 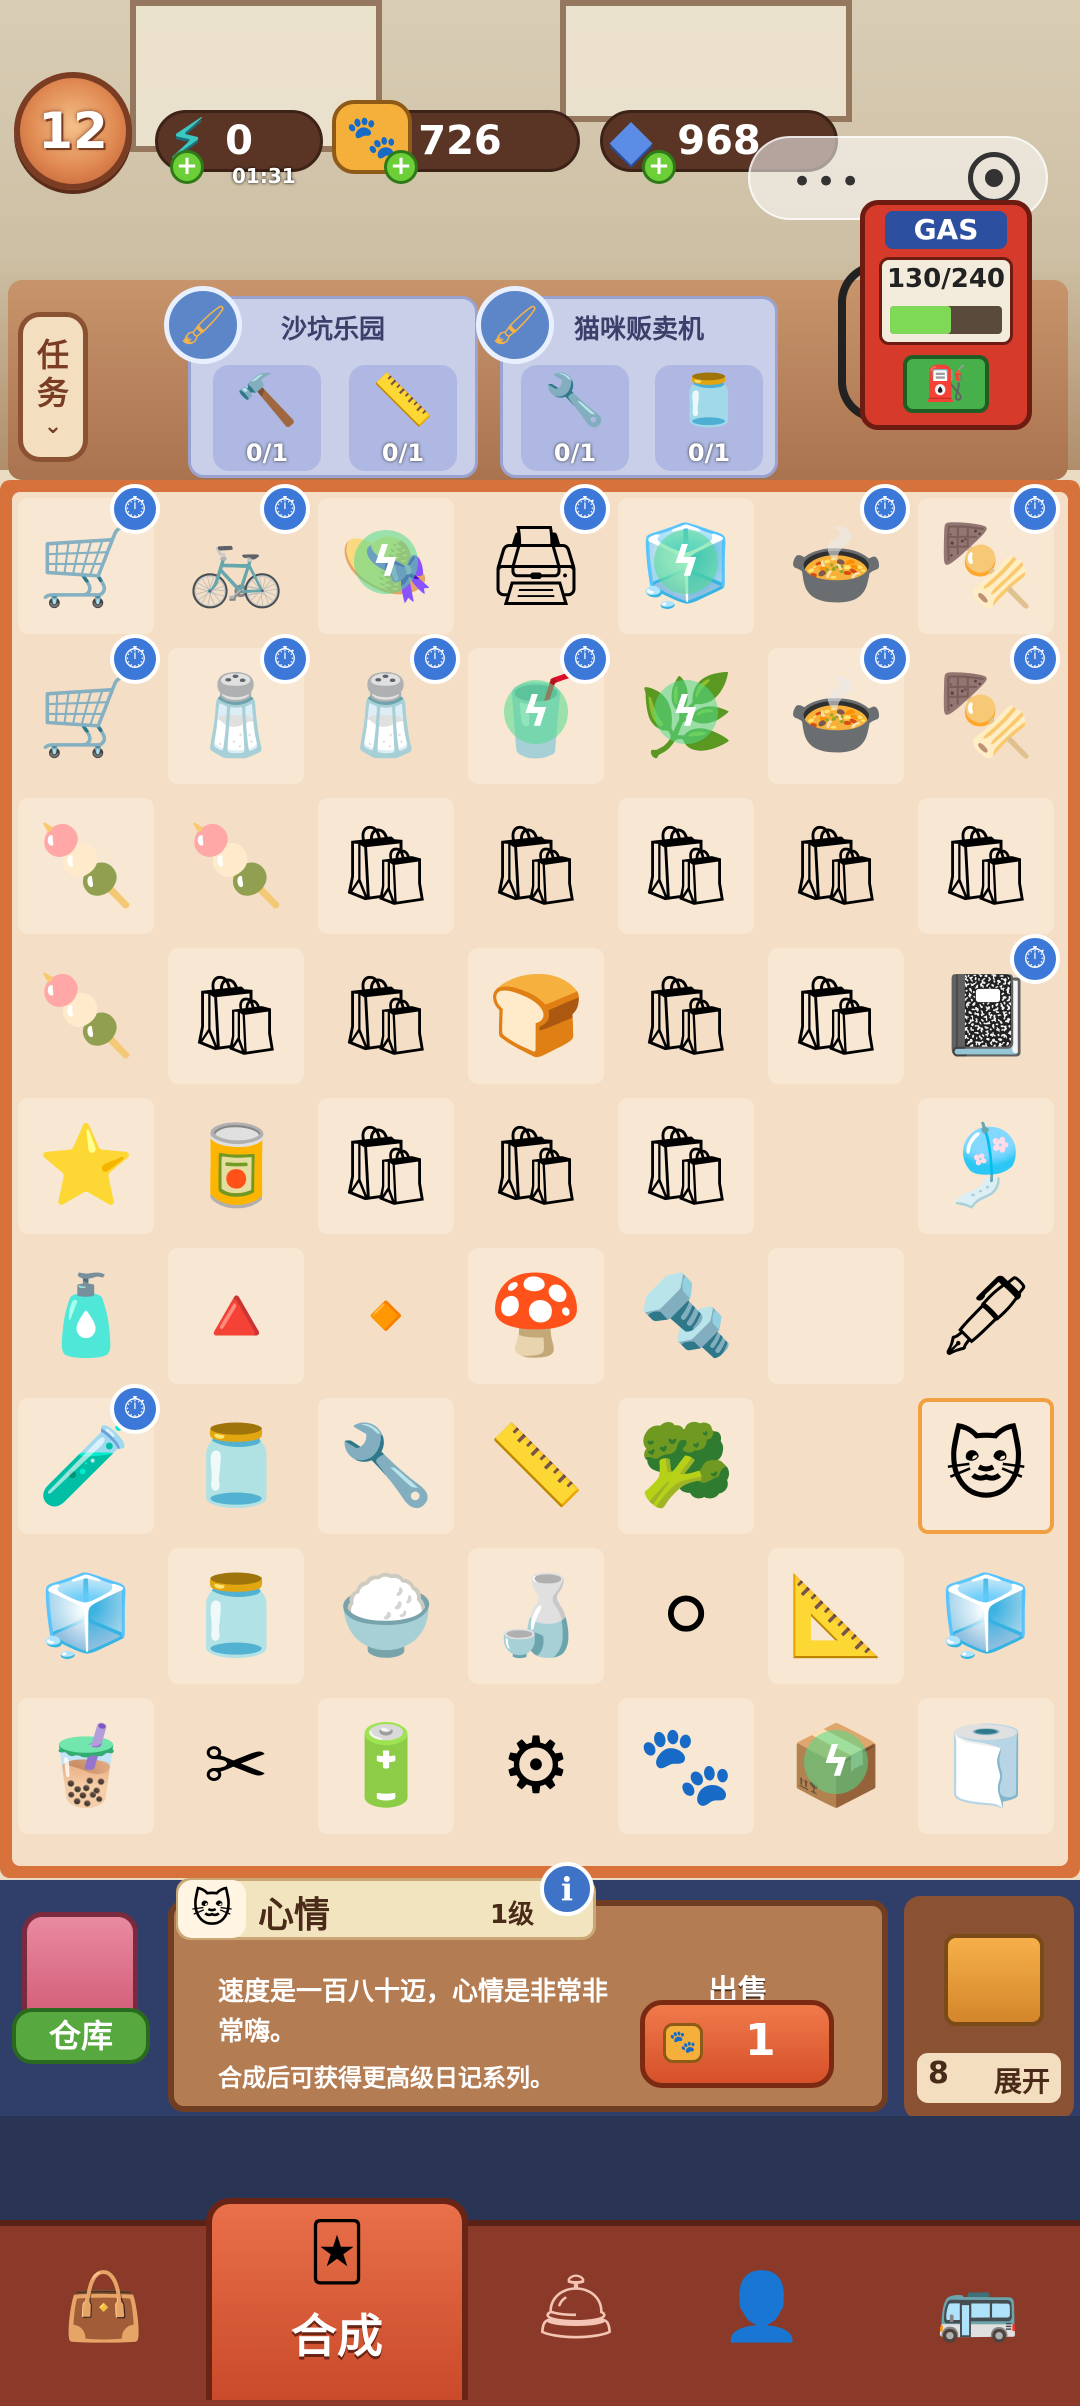 I want to click on board-cell: 🧴, so click(x=86, y=1316).